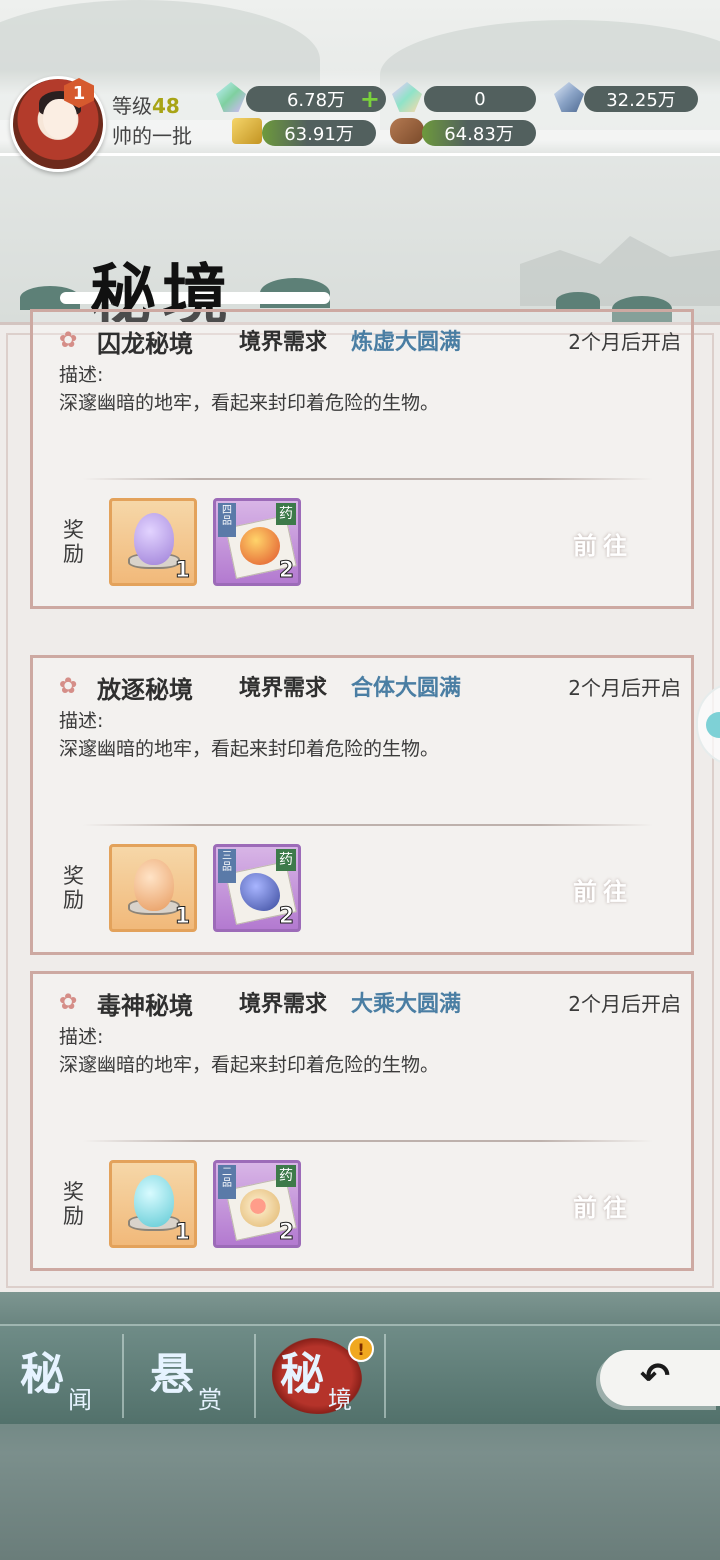 The height and width of the screenshot is (1560, 720). What do you see at coordinates (152, 136) in the screenshot?
I see `player-name: 帅的一批` at bounding box center [152, 136].